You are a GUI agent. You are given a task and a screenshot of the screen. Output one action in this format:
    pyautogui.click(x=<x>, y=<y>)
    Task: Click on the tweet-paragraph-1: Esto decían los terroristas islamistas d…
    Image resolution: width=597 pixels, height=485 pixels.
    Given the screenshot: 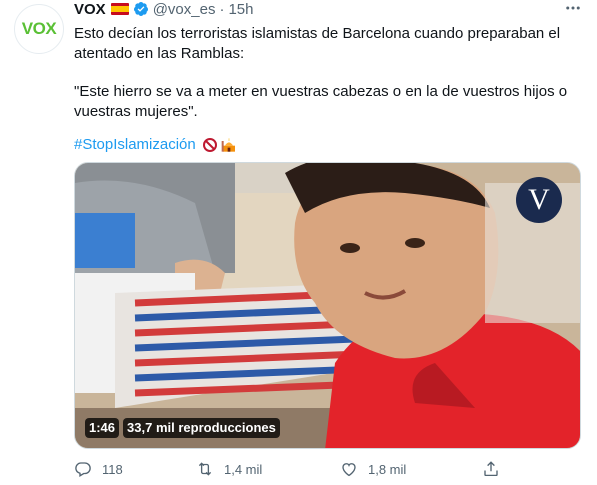 What is the action you would take?
    pyautogui.click(x=317, y=43)
    